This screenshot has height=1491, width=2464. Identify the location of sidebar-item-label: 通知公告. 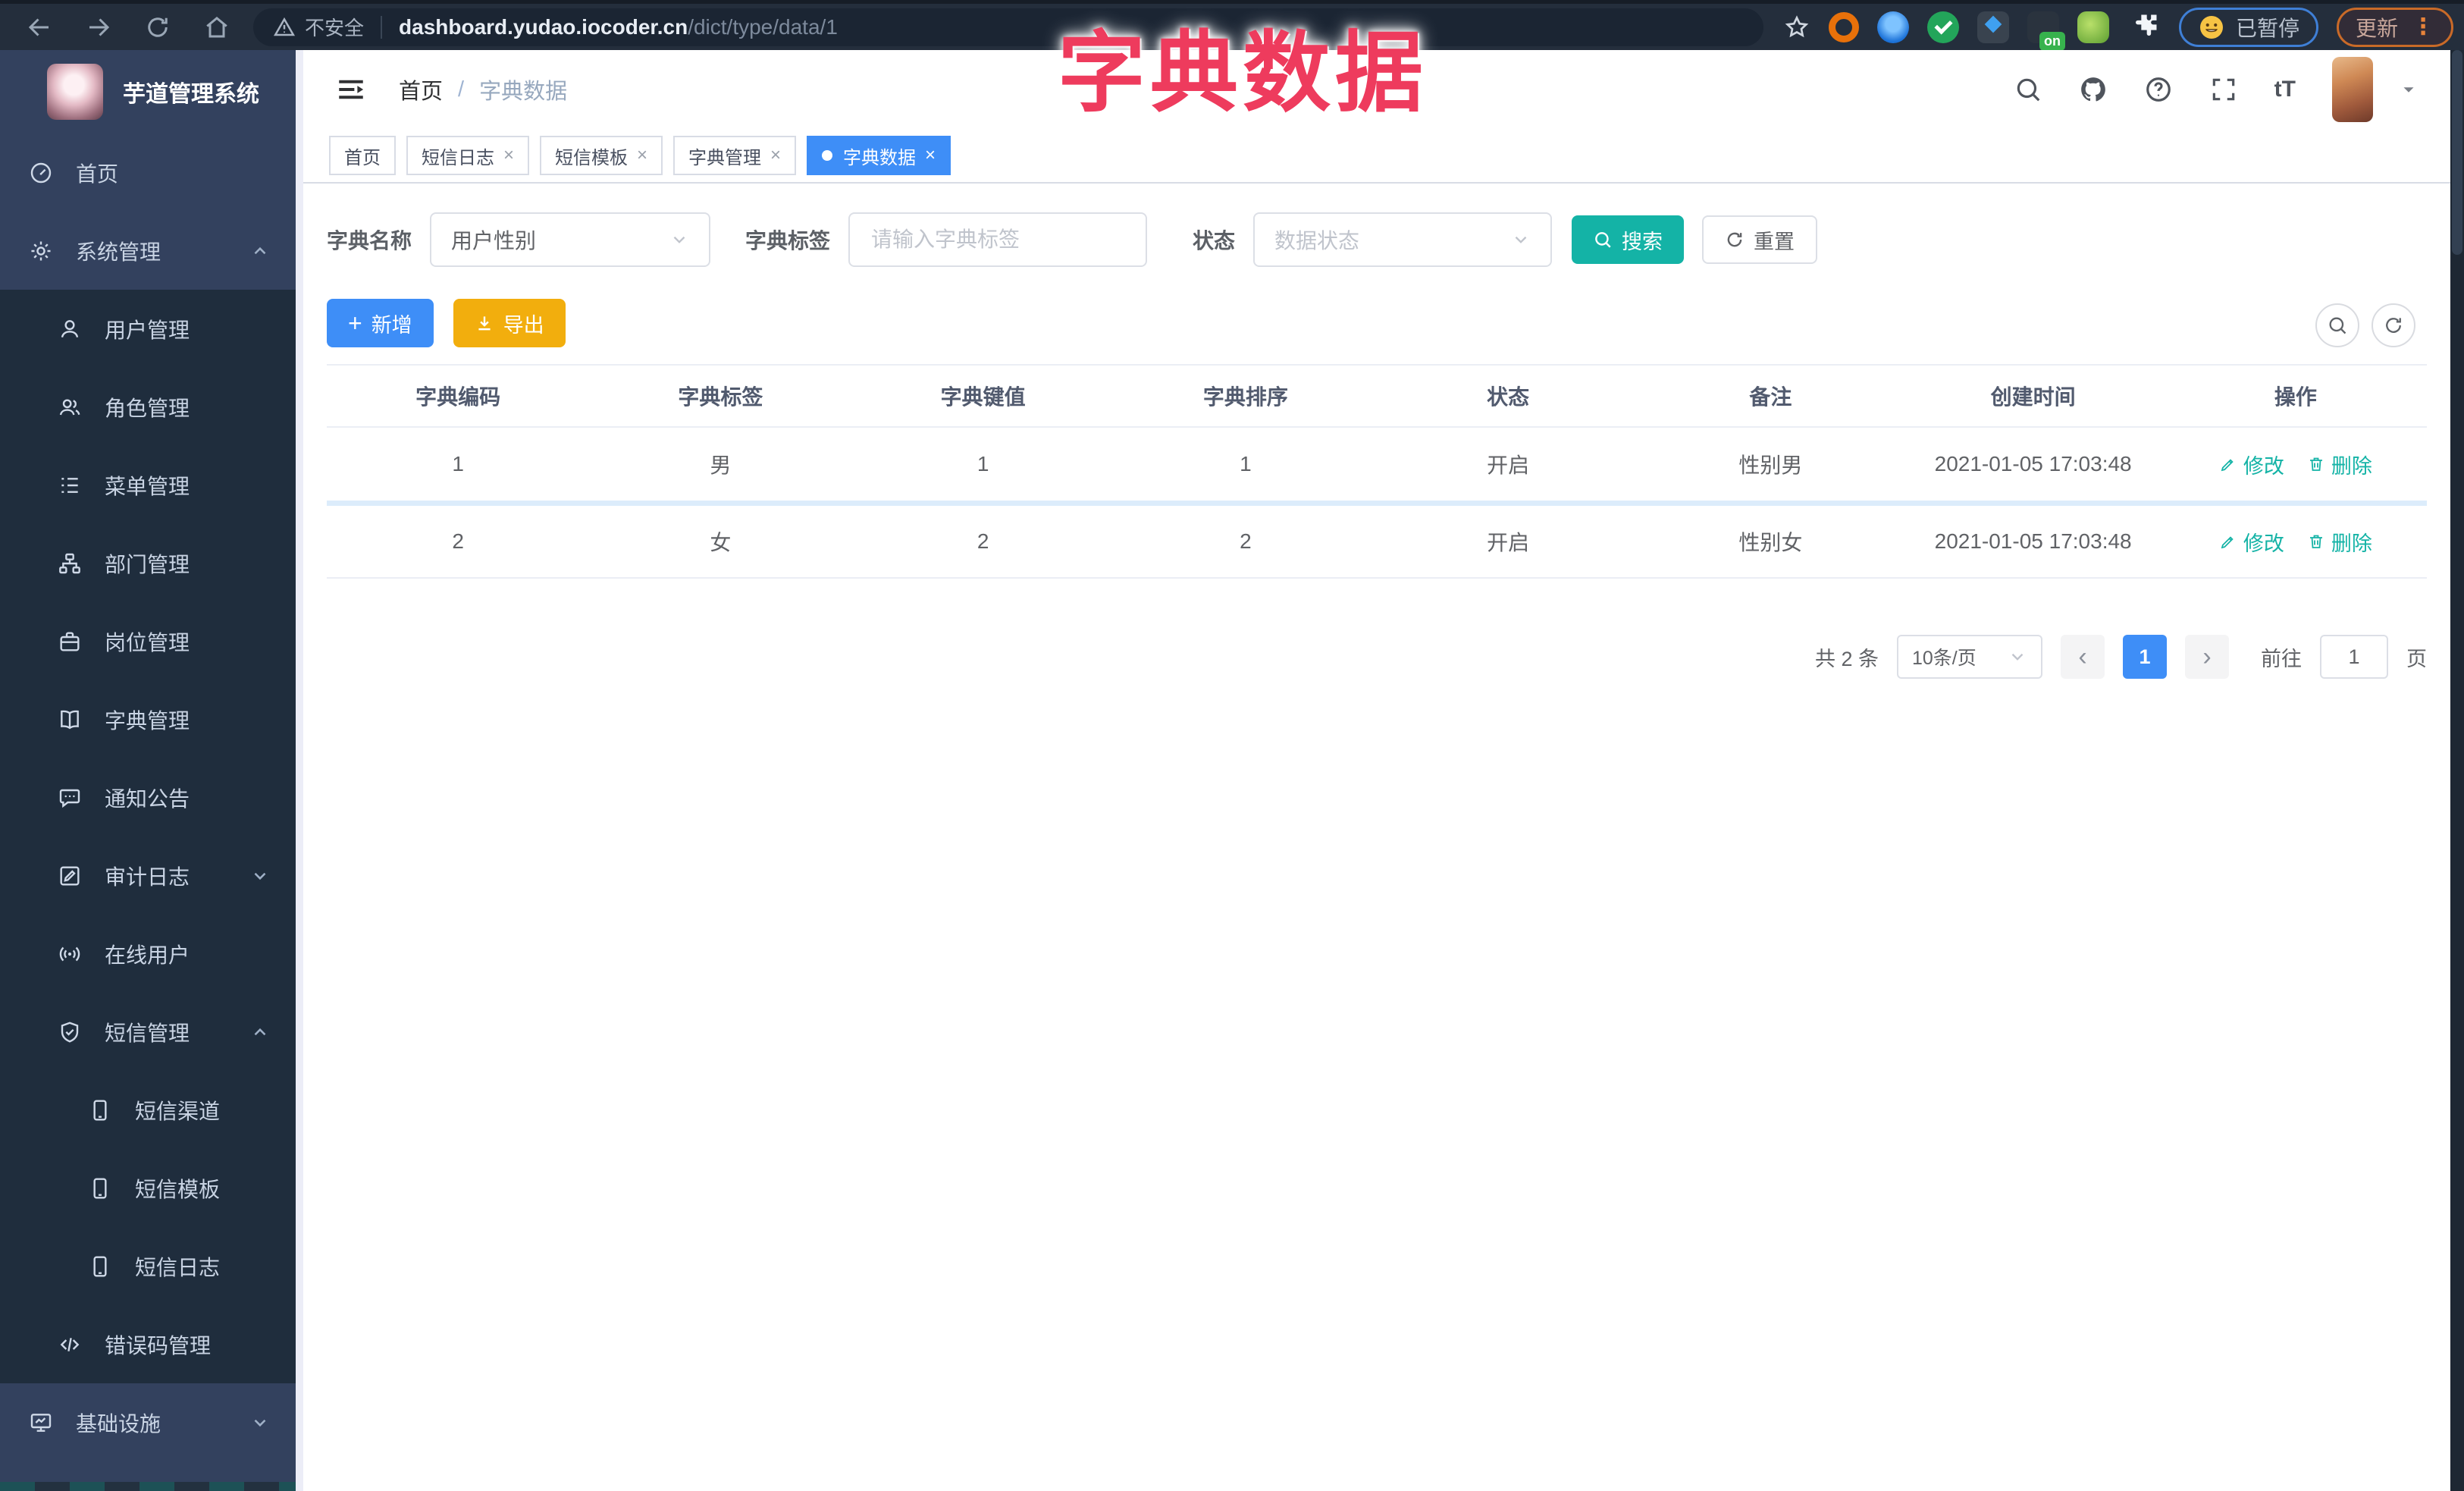
(147, 798).